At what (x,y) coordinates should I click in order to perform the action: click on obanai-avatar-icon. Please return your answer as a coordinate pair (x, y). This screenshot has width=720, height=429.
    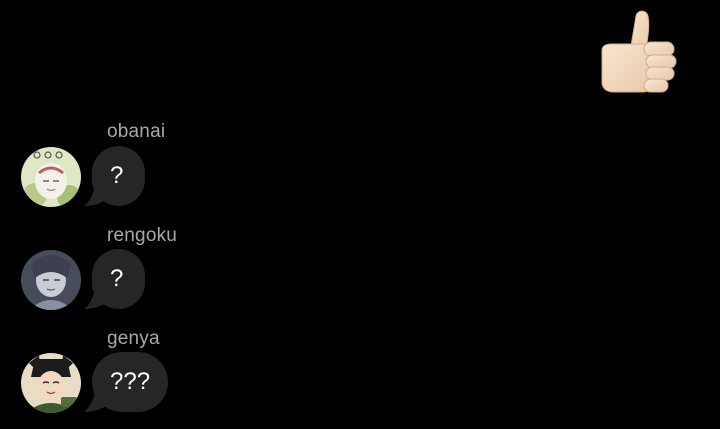
    Looking at the image, I should click on (51, 177).